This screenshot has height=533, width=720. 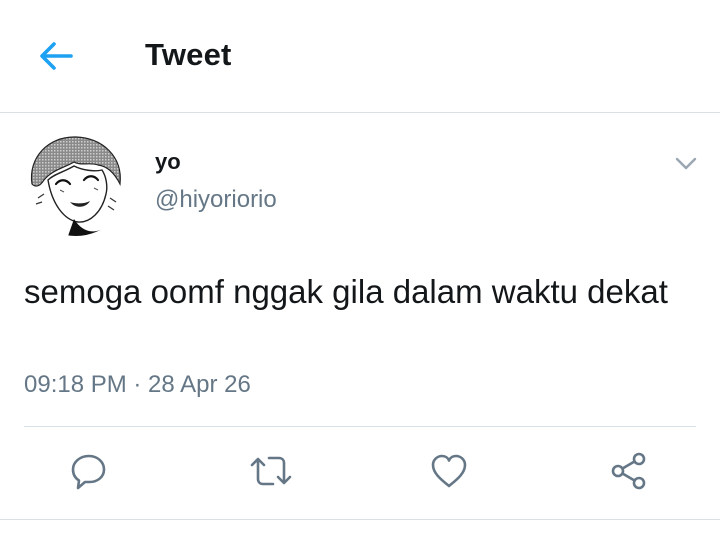 I want to click on reply-button, so click(x=89, y=471).